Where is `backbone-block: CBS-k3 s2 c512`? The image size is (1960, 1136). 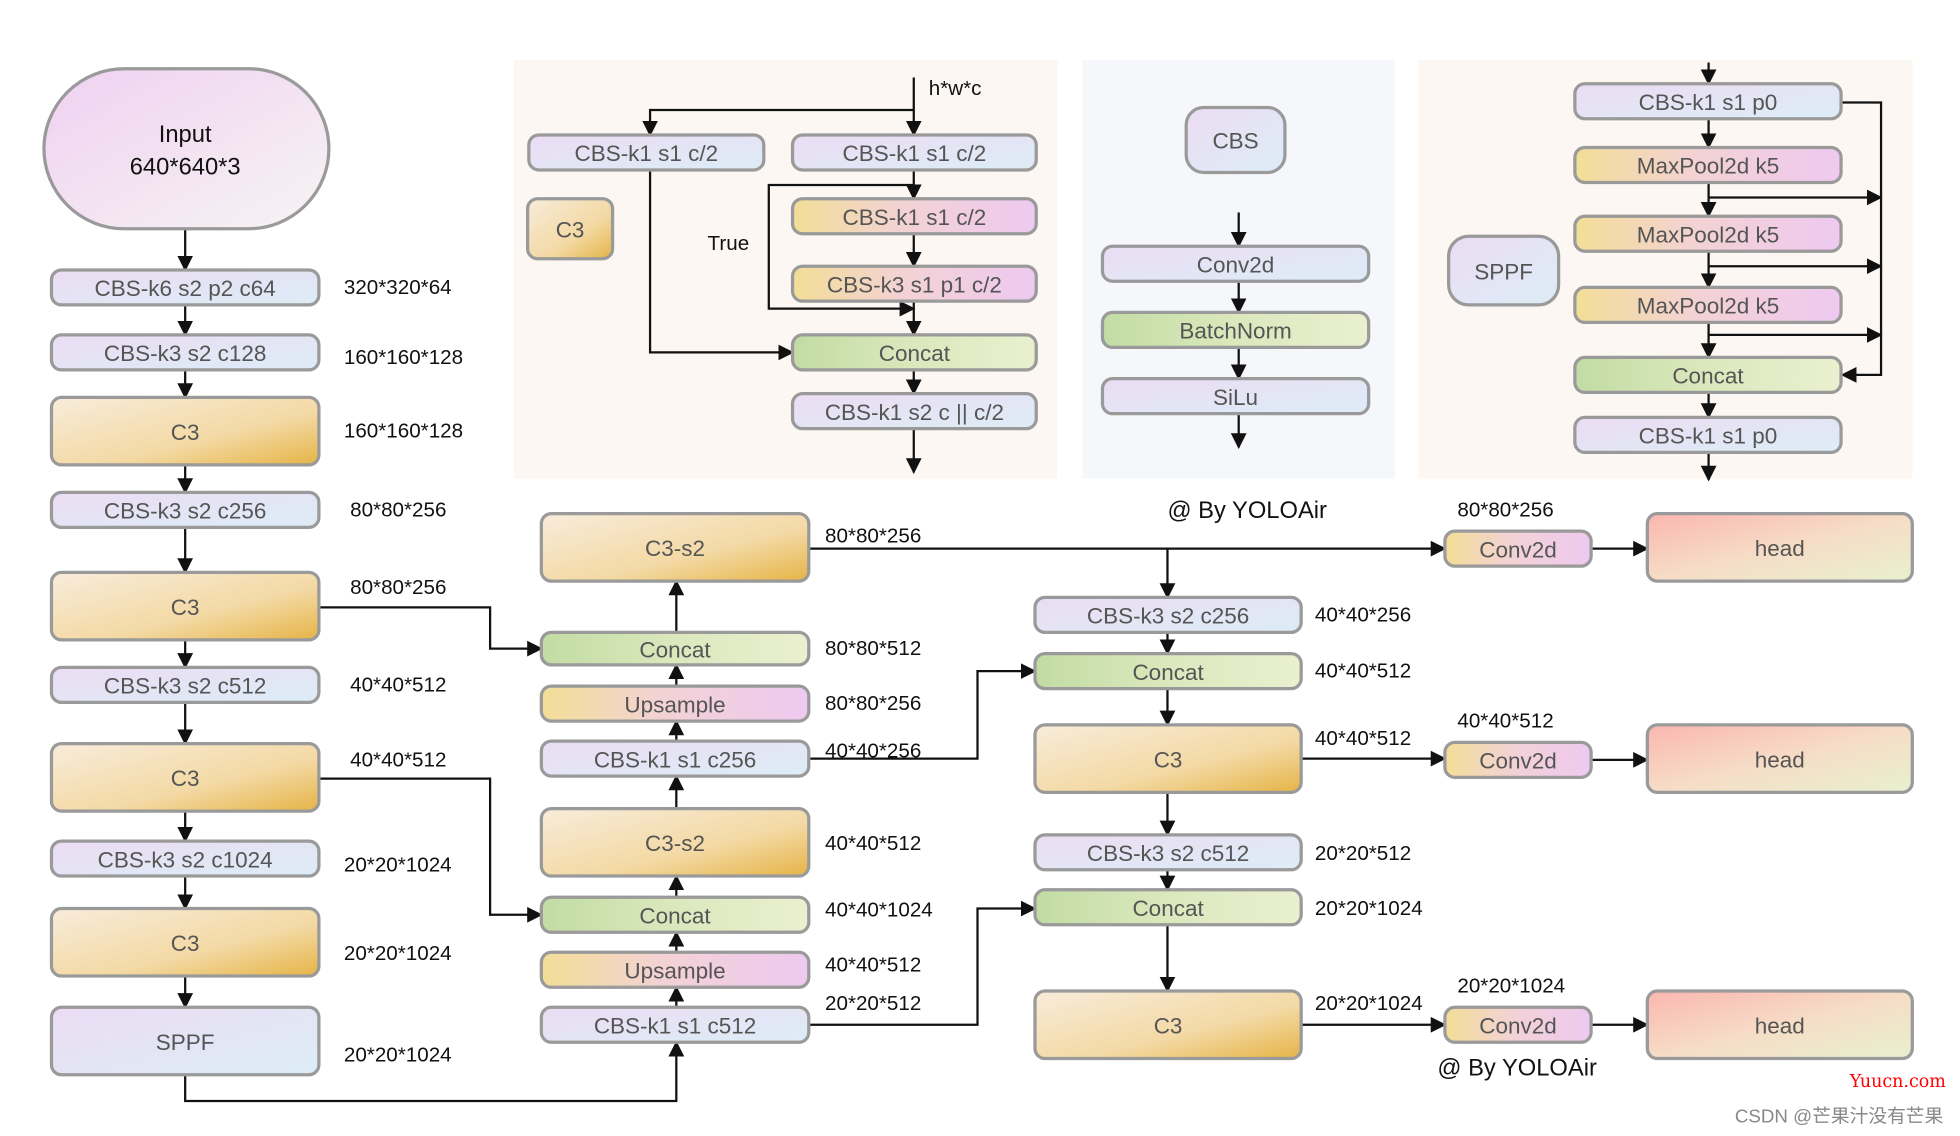
backbone-block: CBS-k3 s2 c512 is located at coordinates (185, 684).